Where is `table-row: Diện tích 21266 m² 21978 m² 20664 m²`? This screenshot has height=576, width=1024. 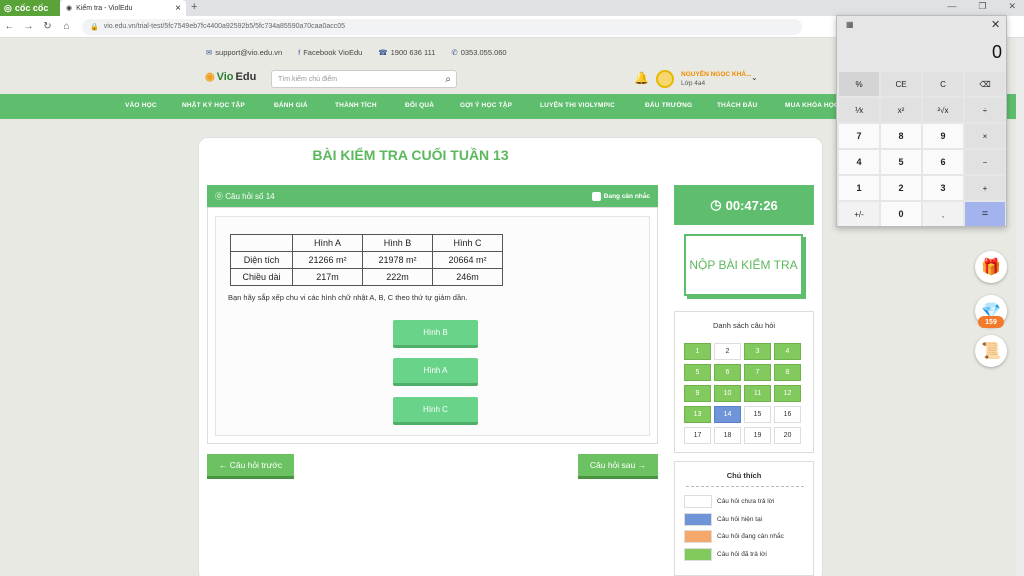
table-row: Diện tích 21266 m² 21978 m² 20664 m² is located at coordinates (366, 260).